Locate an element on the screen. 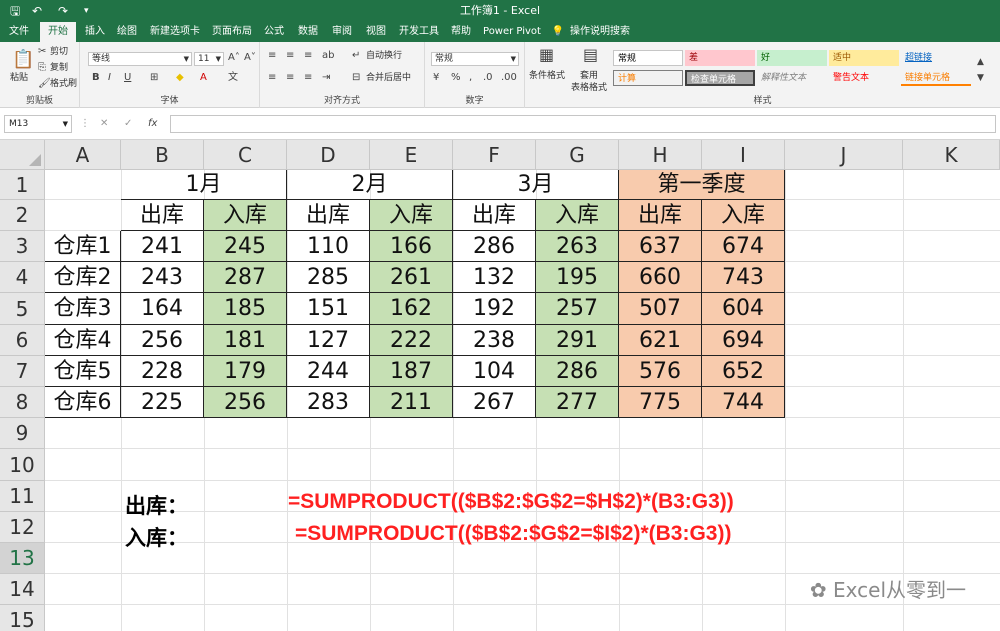 The width and height of the screenshot is (1000, 631). select-all-button is located at coordinates (22, 155).